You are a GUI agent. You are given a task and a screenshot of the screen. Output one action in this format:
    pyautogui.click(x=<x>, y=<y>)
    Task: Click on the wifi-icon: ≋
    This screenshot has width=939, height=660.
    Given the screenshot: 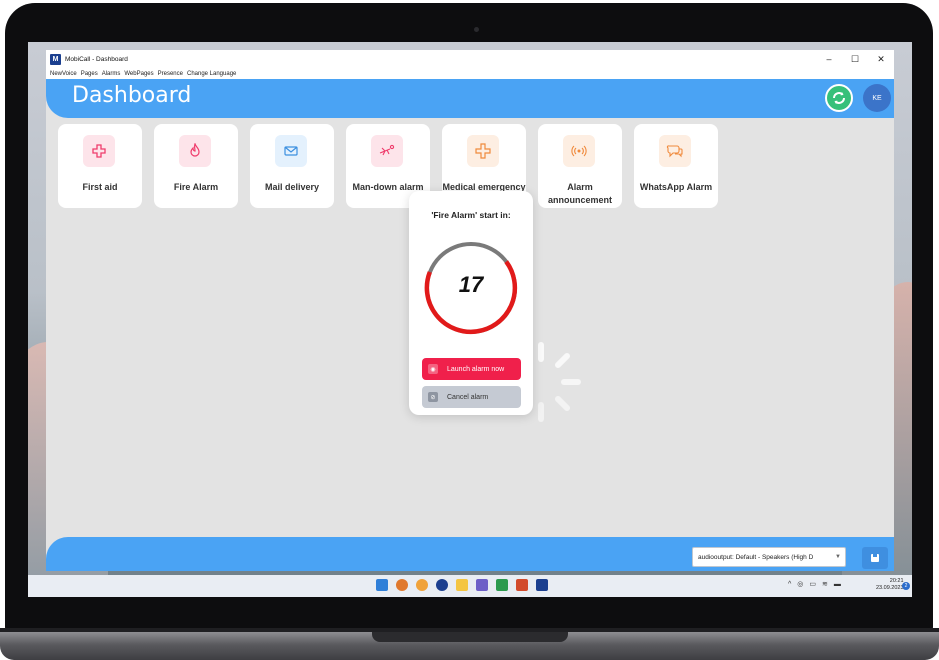 What is the action you would take?
    pyautogui.click(x=825, y=584)
    